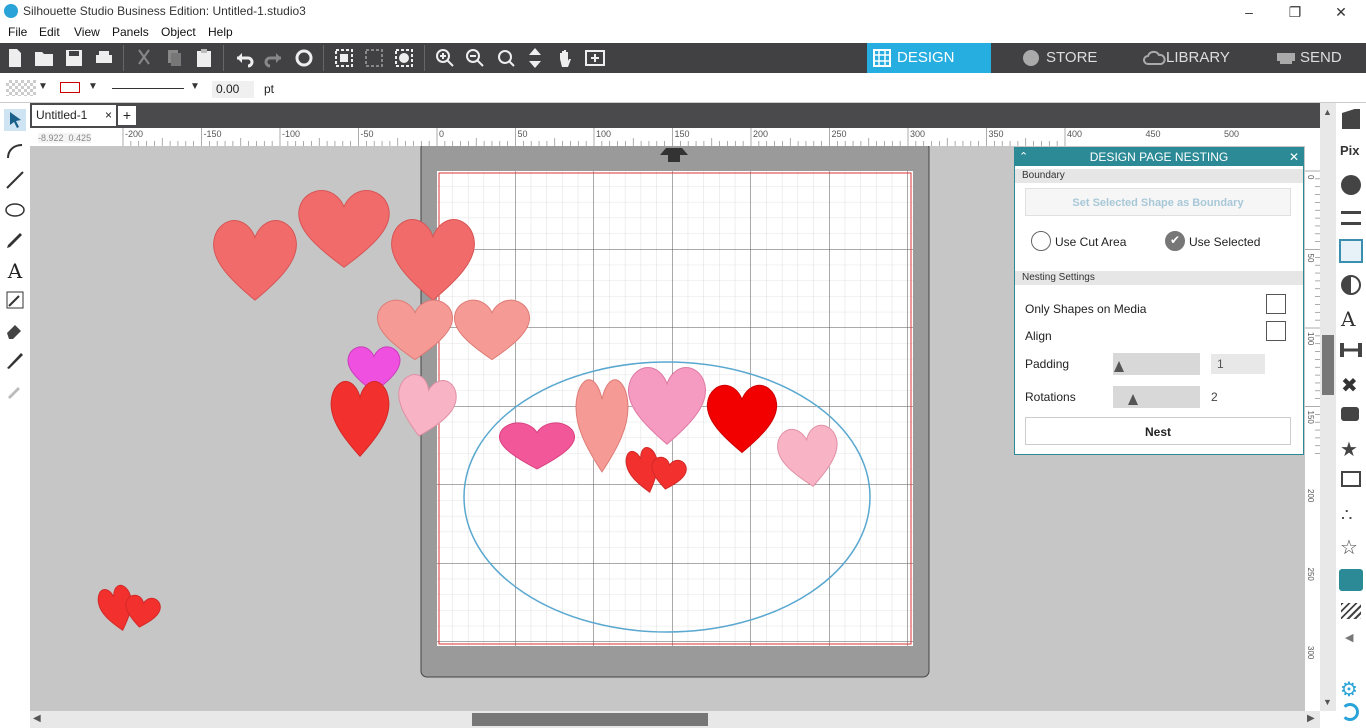 The height and width of the screenshot is (728, 1366). I want to click on pix-scan-icon: Pix, so click(1350, 150).